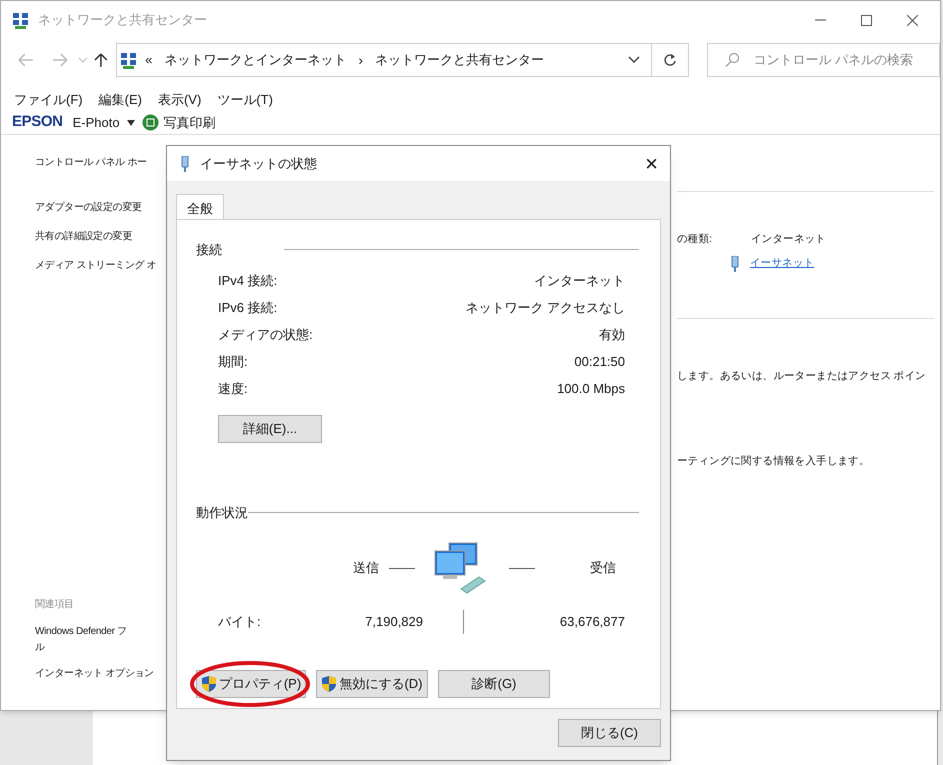  What do you see at coordinates (612, 335) in the screenshot?
I see `field-value: 有効` at bounding box center [612, 335].